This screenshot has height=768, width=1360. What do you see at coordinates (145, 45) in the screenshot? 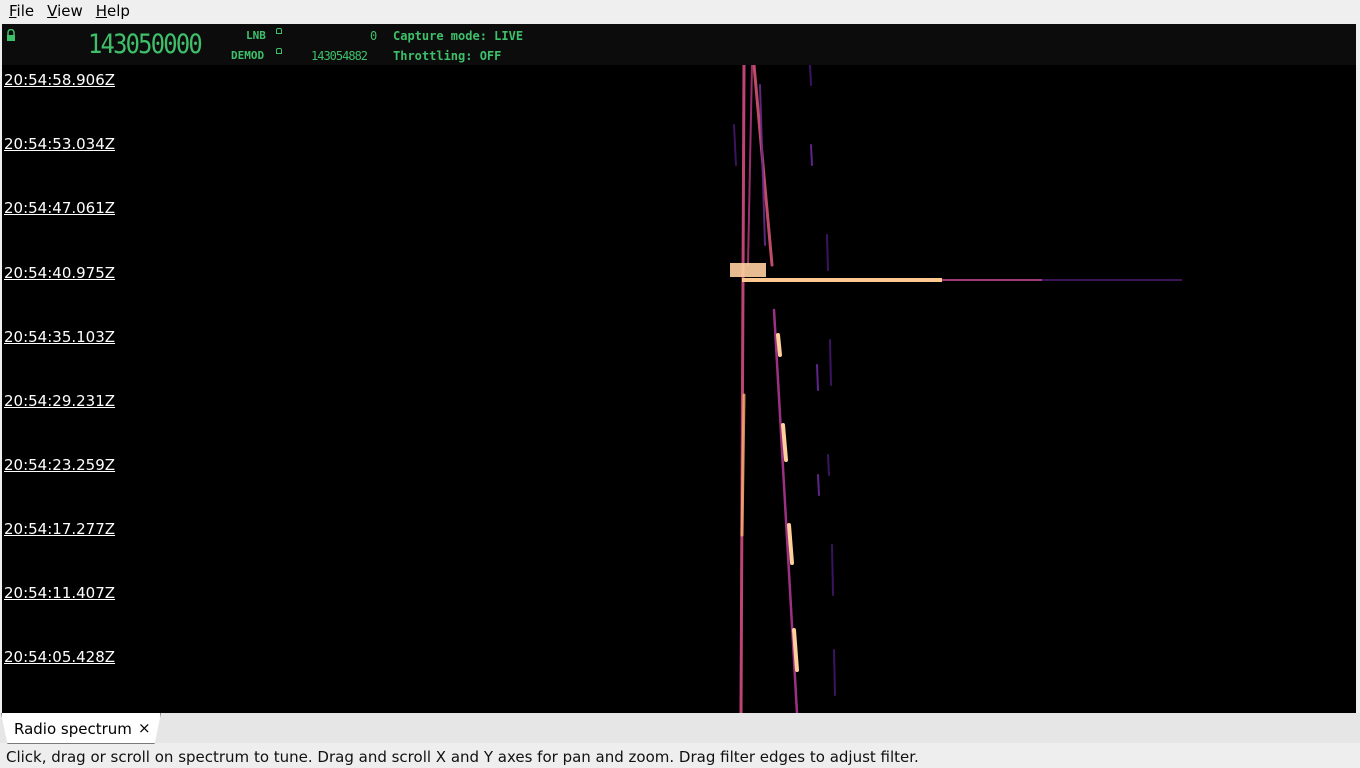
I see `center-frequency-display: 143050000` at bounding box center [145, 45].